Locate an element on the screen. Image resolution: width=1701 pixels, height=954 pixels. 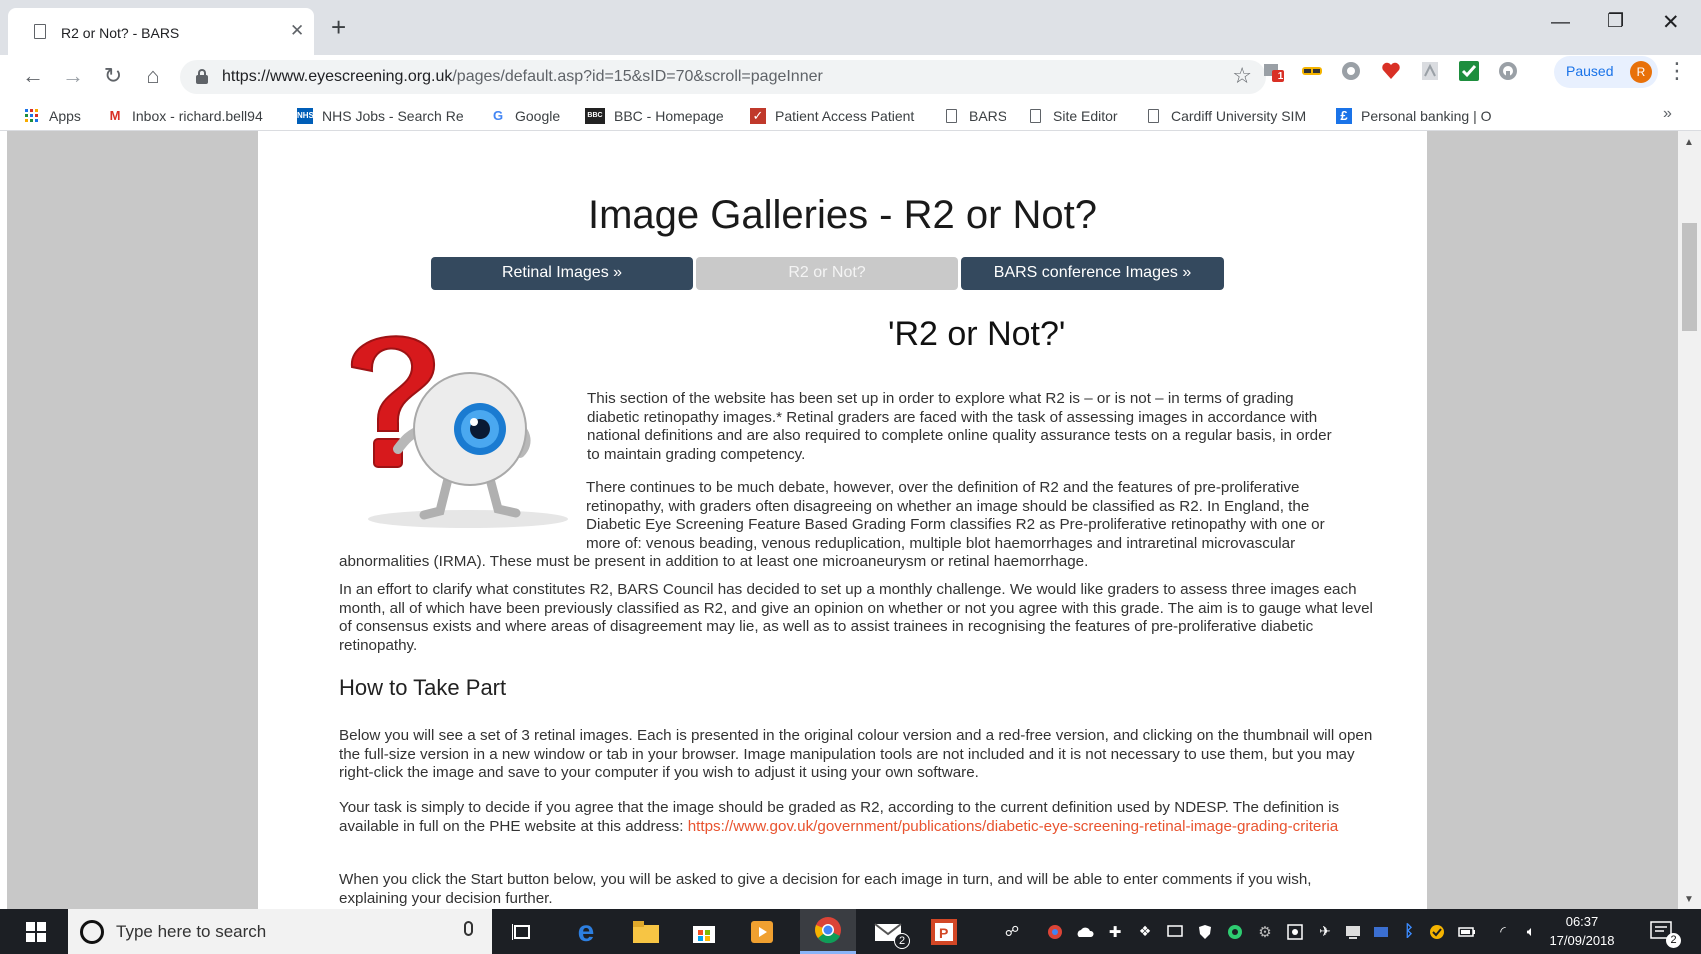
home-button: ⌂ is located at coordinates (153, 76).